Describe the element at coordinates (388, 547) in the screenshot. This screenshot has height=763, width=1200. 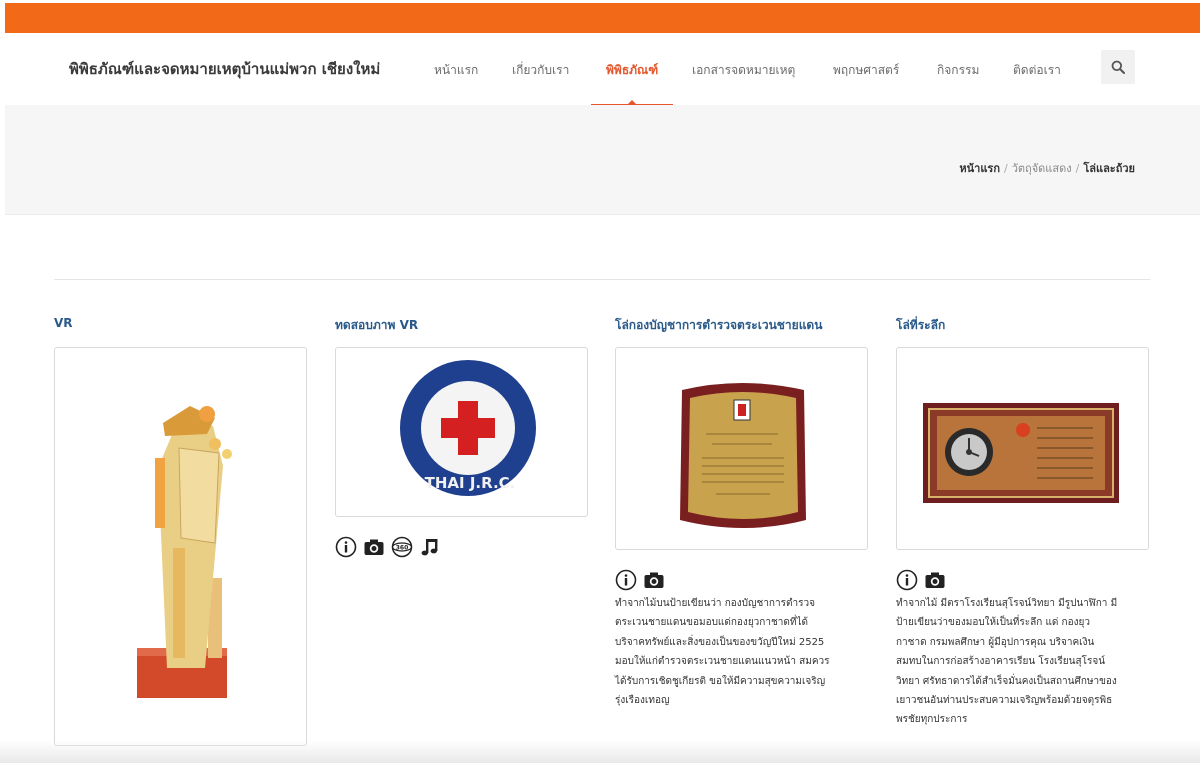
I see `card-icon-row: 360` at that location.